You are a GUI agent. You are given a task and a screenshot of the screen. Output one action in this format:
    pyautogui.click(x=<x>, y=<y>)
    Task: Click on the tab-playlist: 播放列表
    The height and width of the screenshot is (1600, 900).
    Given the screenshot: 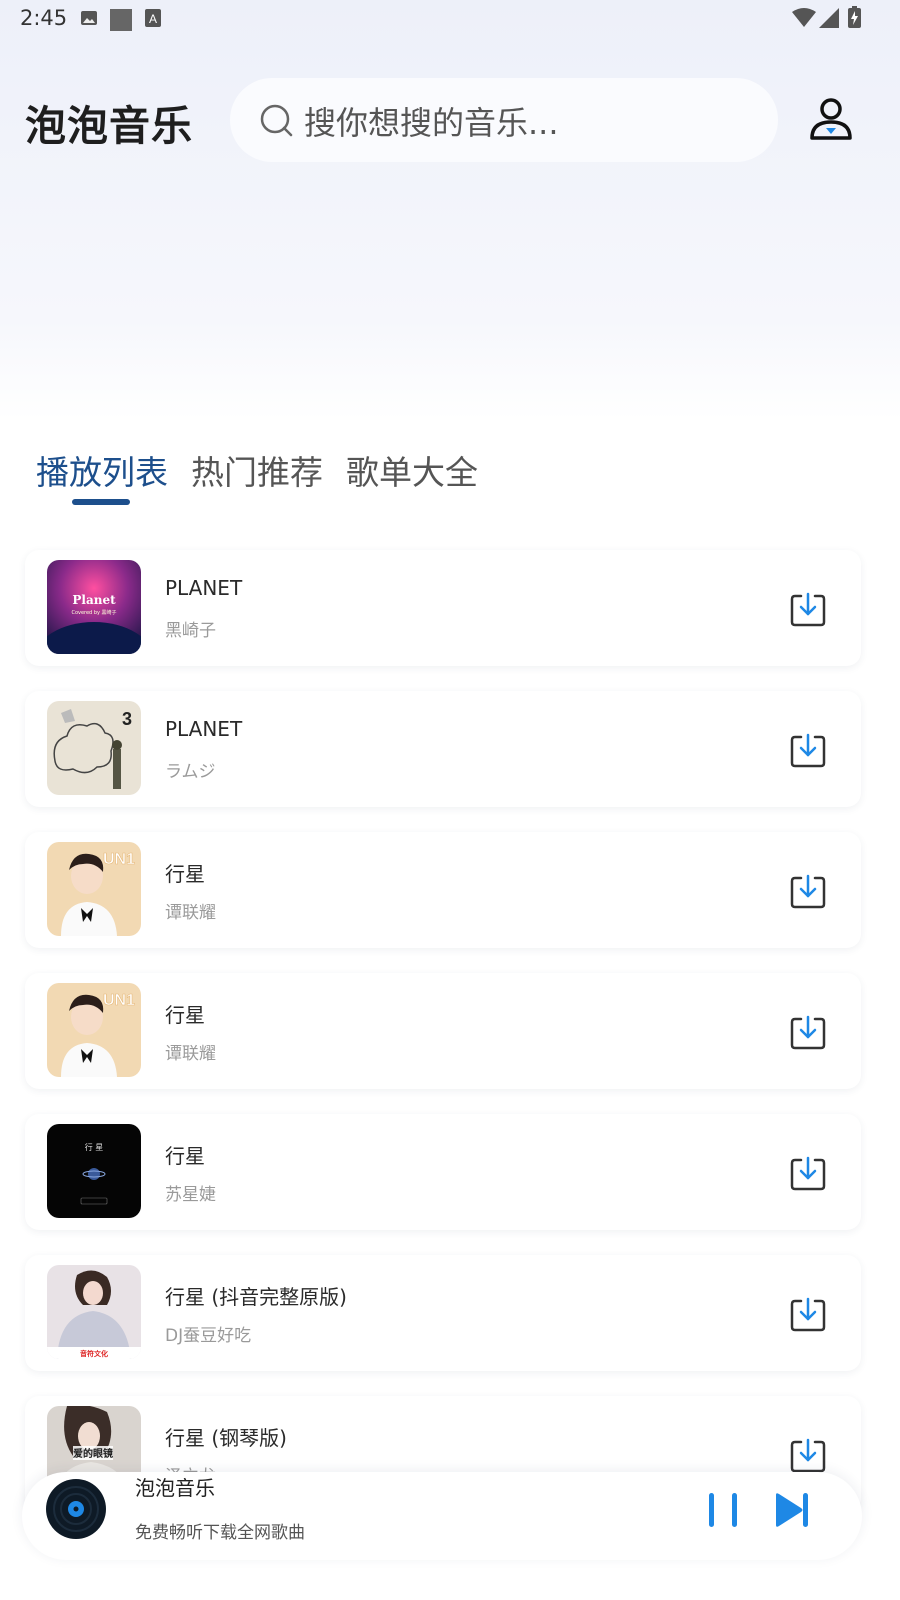 What is the action you would take?
    pyautogui.click(x=102, y=470)
    